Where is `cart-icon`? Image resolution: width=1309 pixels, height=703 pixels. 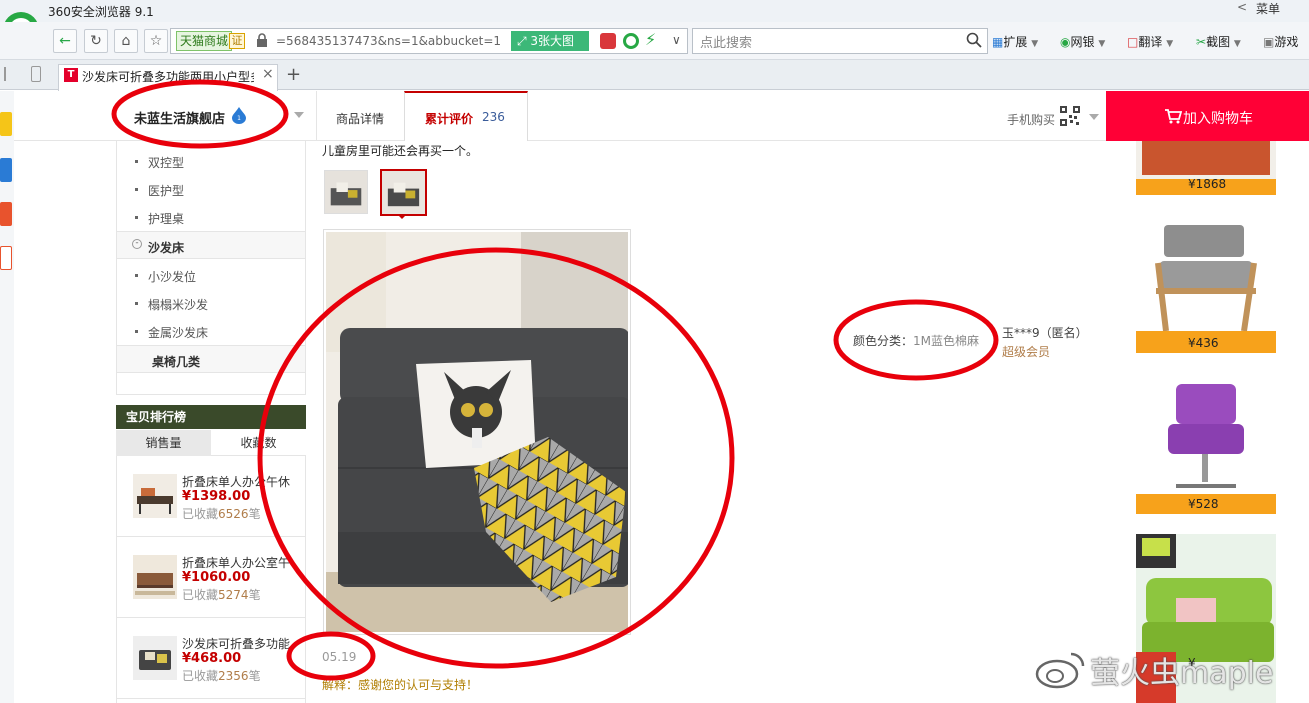 cart-icon is located at coordinates (1173, 116).